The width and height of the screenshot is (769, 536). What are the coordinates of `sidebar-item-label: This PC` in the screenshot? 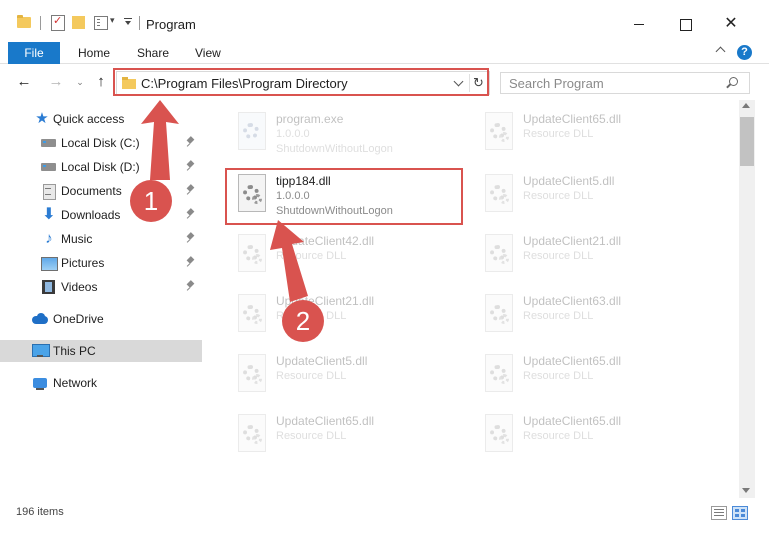 It's located at (74, 351).